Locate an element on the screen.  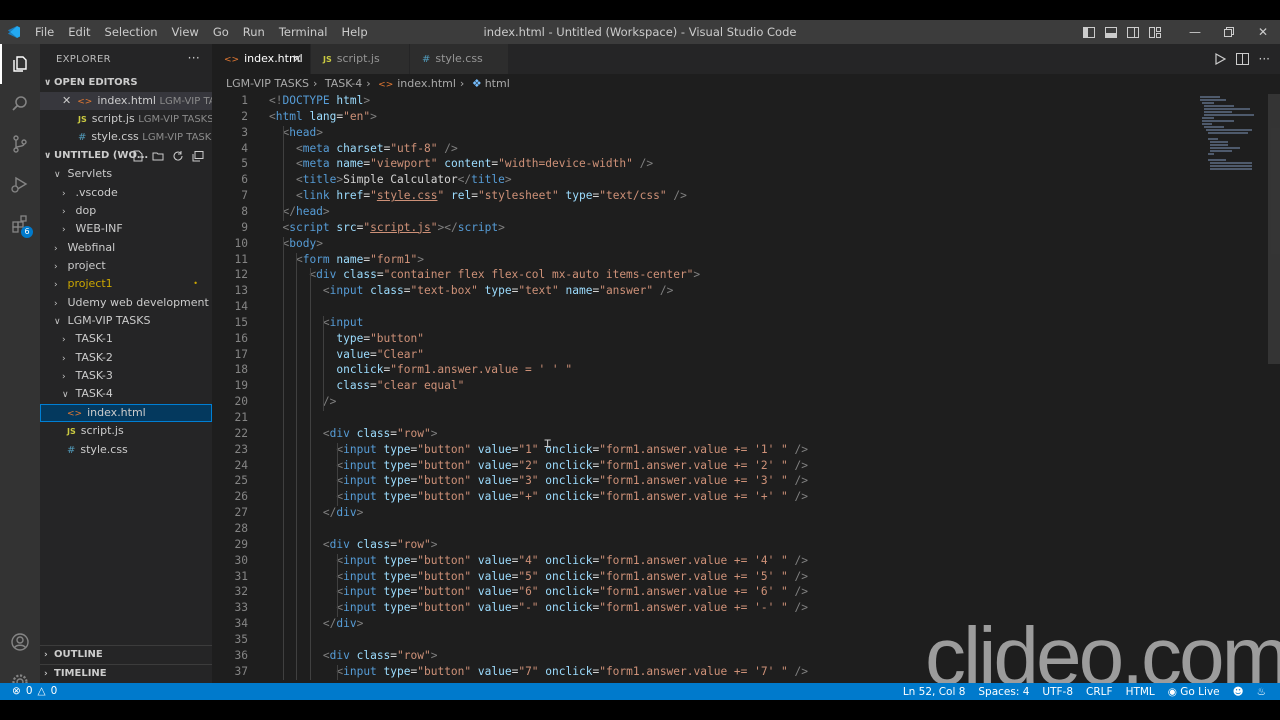
minimize-icon: — is located at coordinates (1195, 32).